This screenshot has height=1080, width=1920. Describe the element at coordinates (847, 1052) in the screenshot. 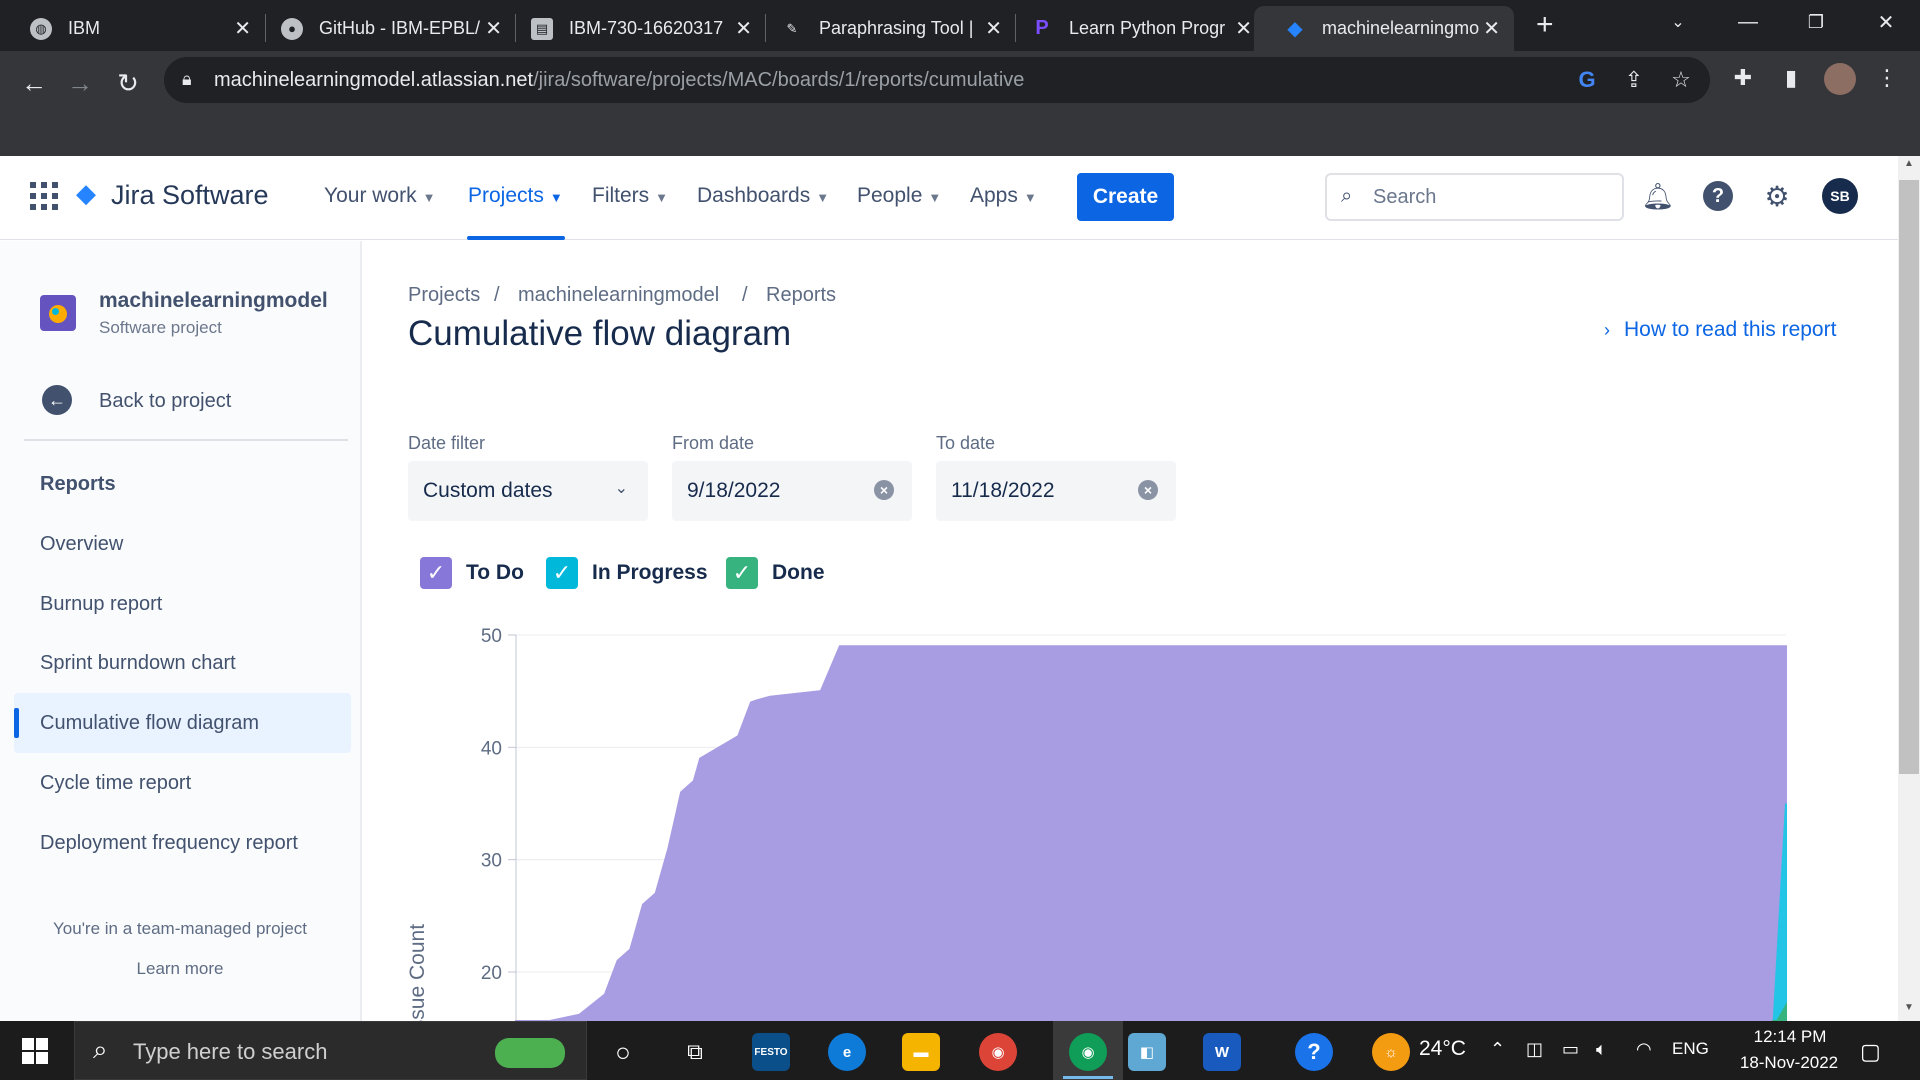

I see `edge-icon: e` at that location.